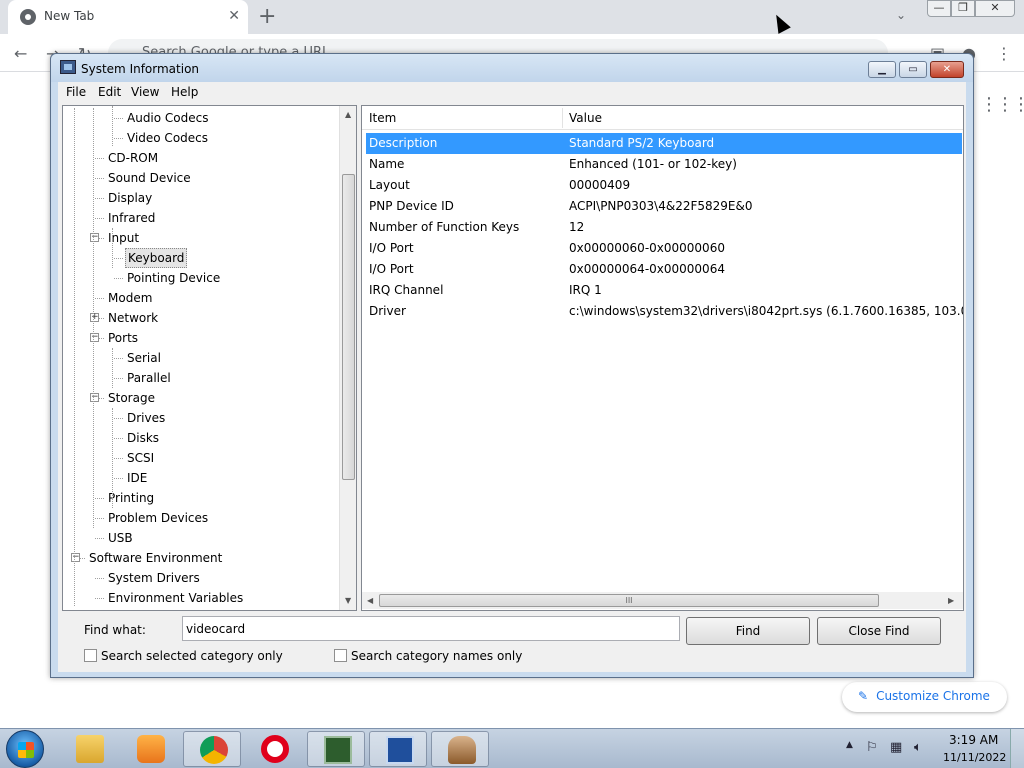 Image resolution: width=1024 pixels, height=768 pixels. I want to click on tab-close-icon: ✕, so click(234, 16).